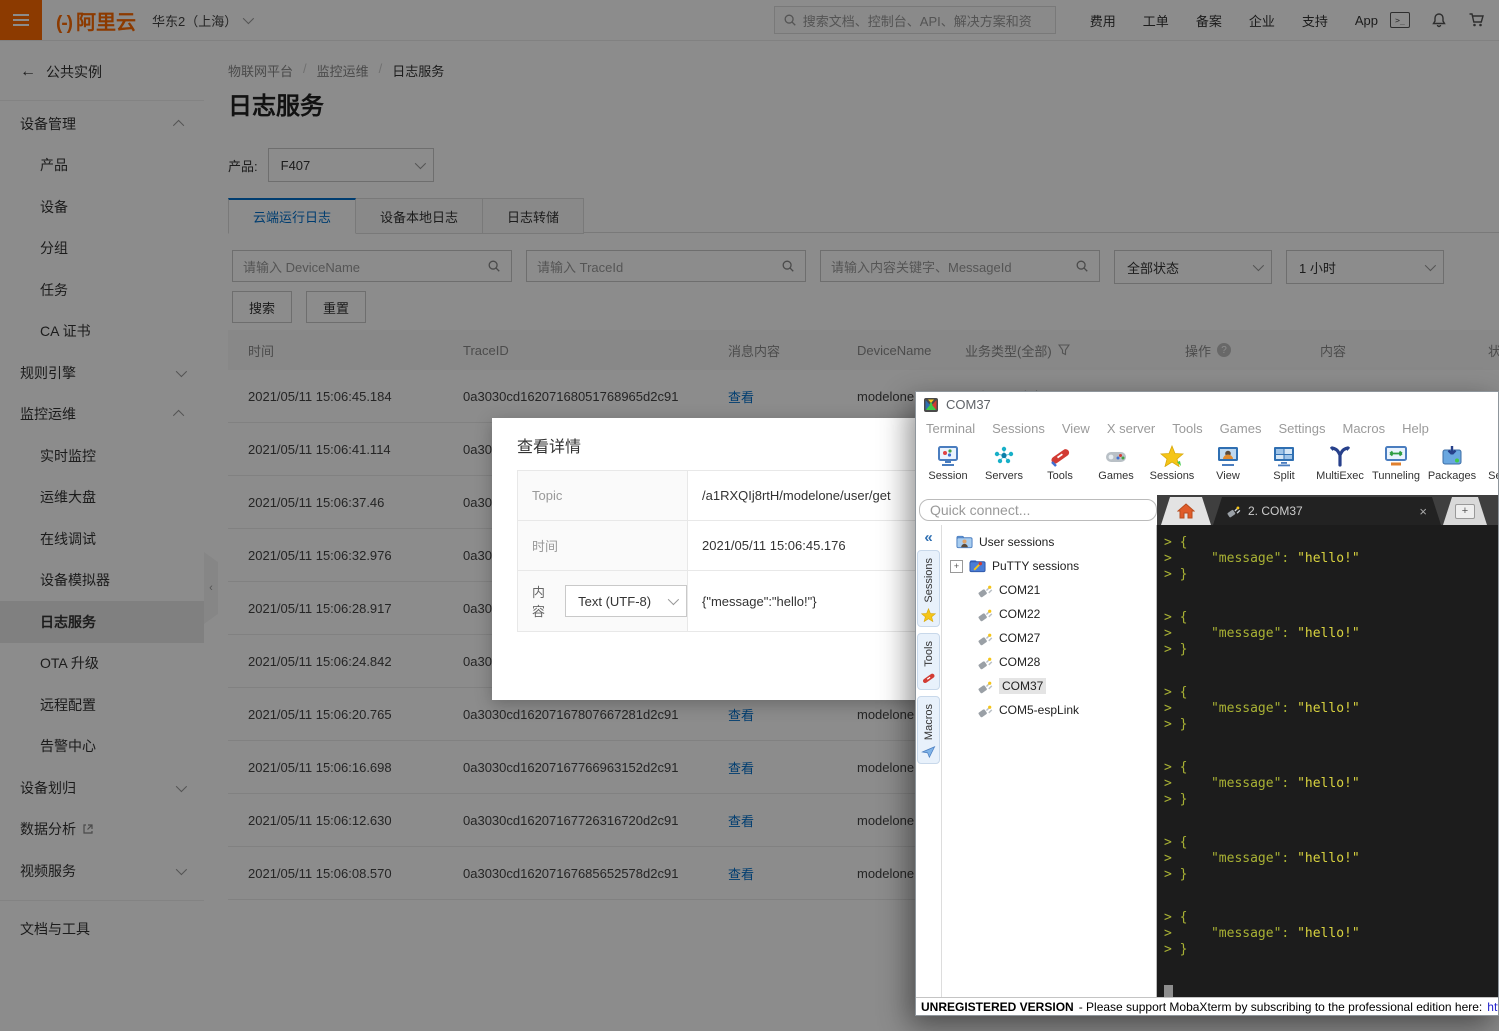  I want to click on menu-help: Help, so click(1415, 428).